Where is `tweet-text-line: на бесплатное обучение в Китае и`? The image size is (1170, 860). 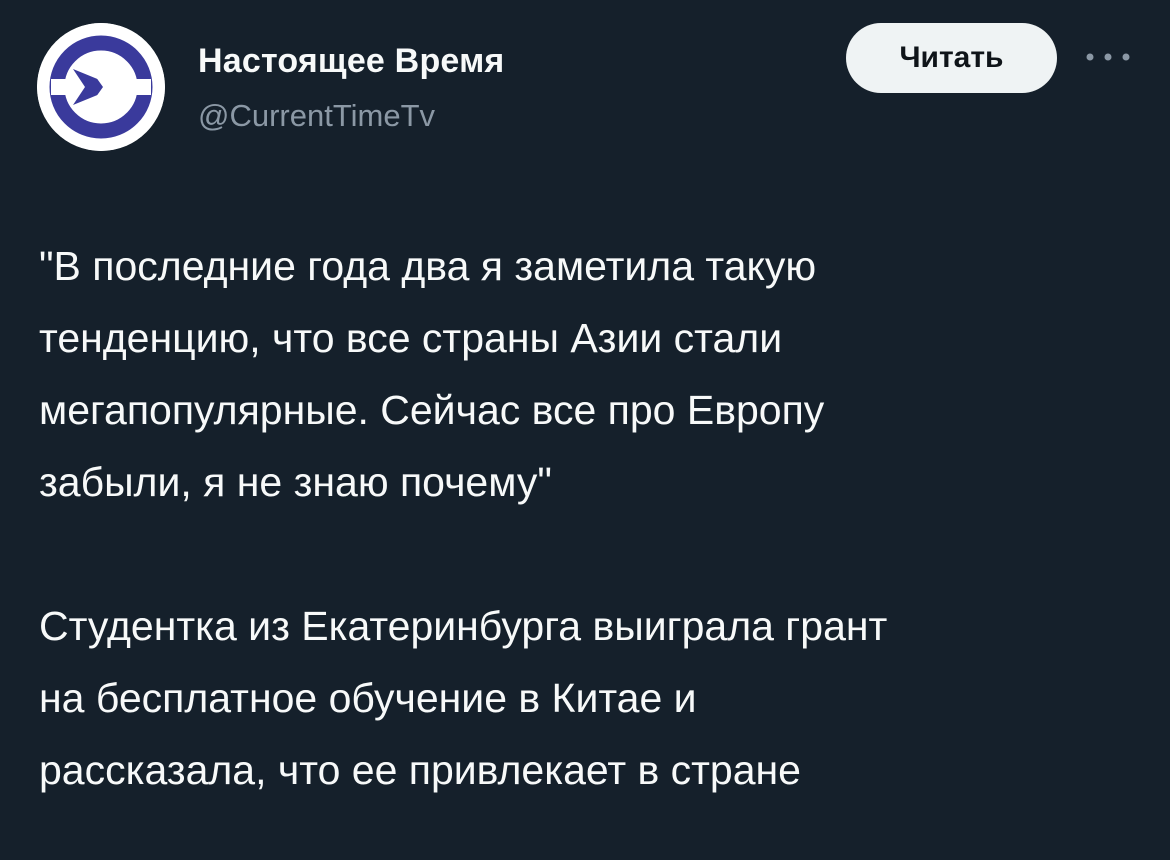 tweet-text-line: на бесплатное обучение в Китае и is located at coordinates (368, 698).